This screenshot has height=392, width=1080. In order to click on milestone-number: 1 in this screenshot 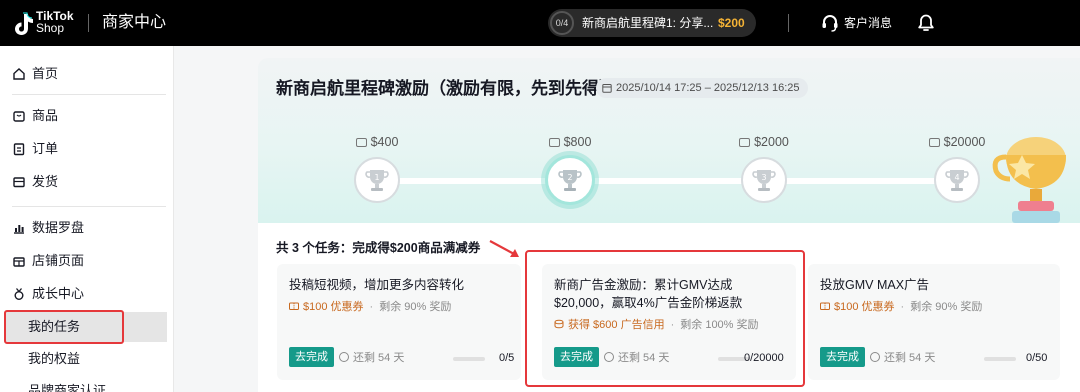, I will do `click(376, 177)`.